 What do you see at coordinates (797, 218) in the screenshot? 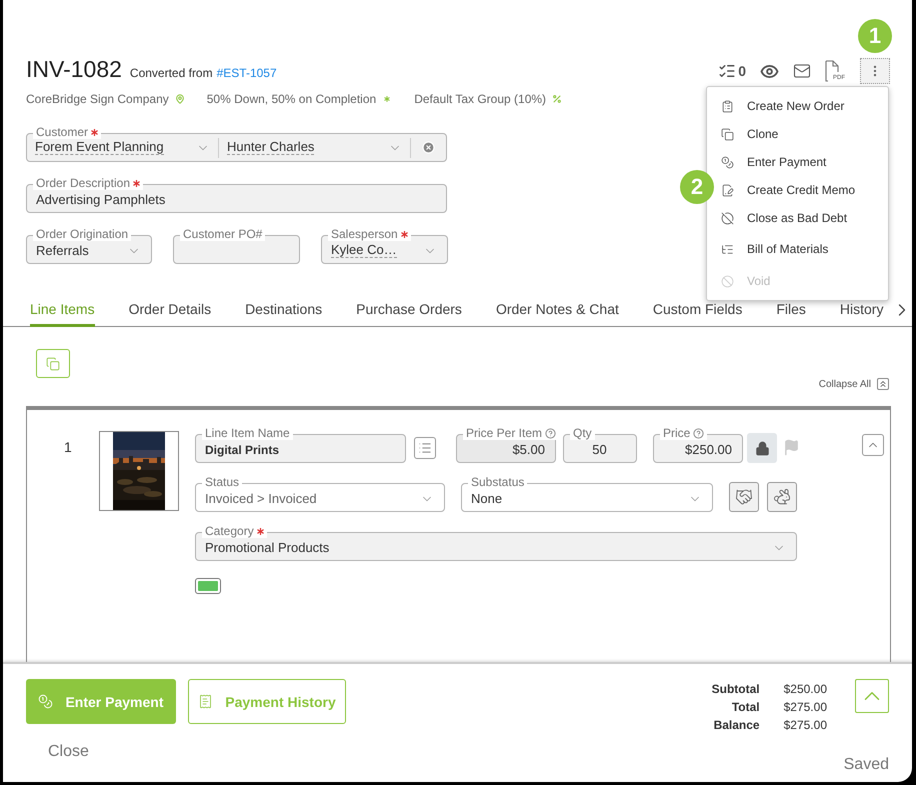
I see `menu-item: Close as Bad Debt` at bounding box center [797, 218].